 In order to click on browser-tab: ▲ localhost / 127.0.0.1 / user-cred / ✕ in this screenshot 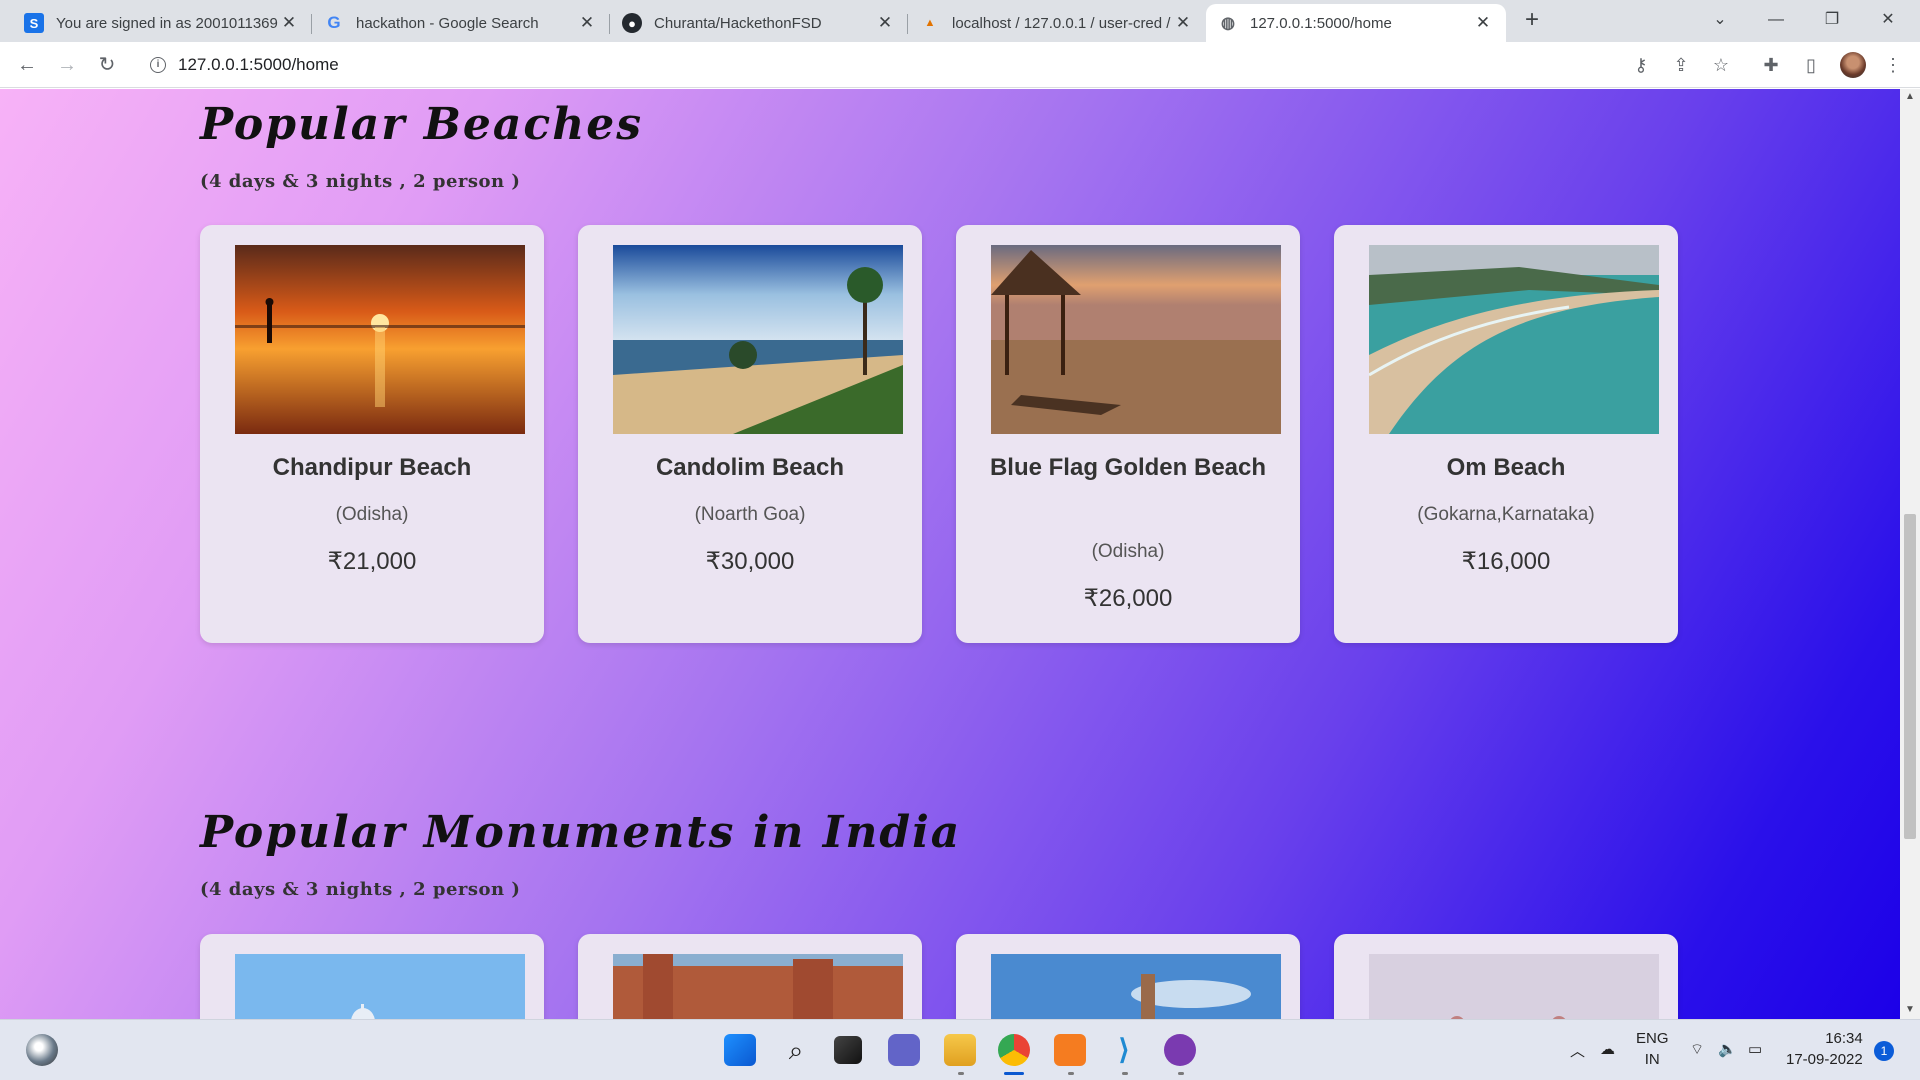, I will do `click(1057, 23)`.